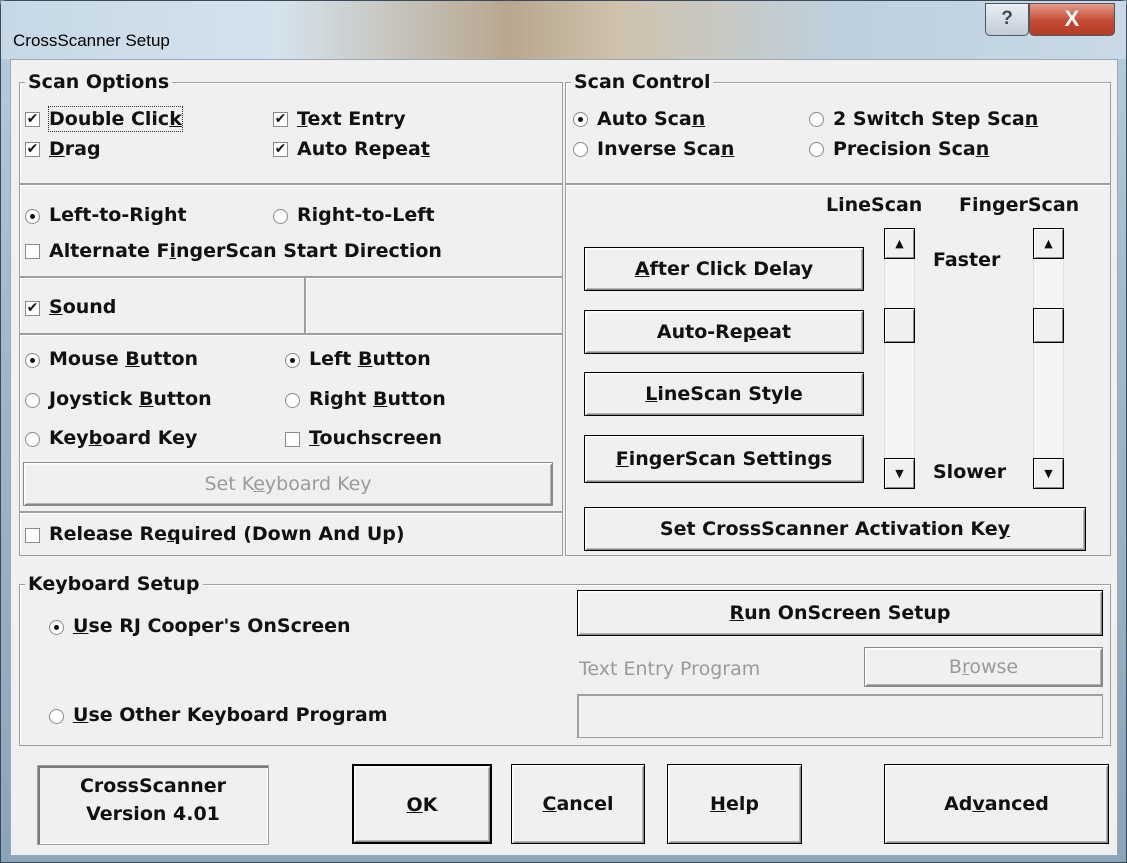 The width and height of the screenshot is (1127, 863). Describe the element at coordinates (734, 804) in the screenshot. I see `help-button: Help` at that location.